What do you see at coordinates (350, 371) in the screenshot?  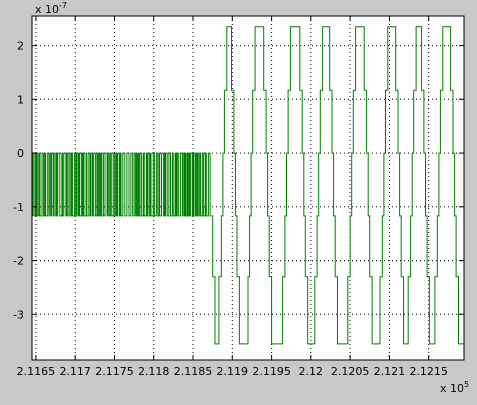 I see `x-tick-label: 2.1205` at bounding box center [350, 371].